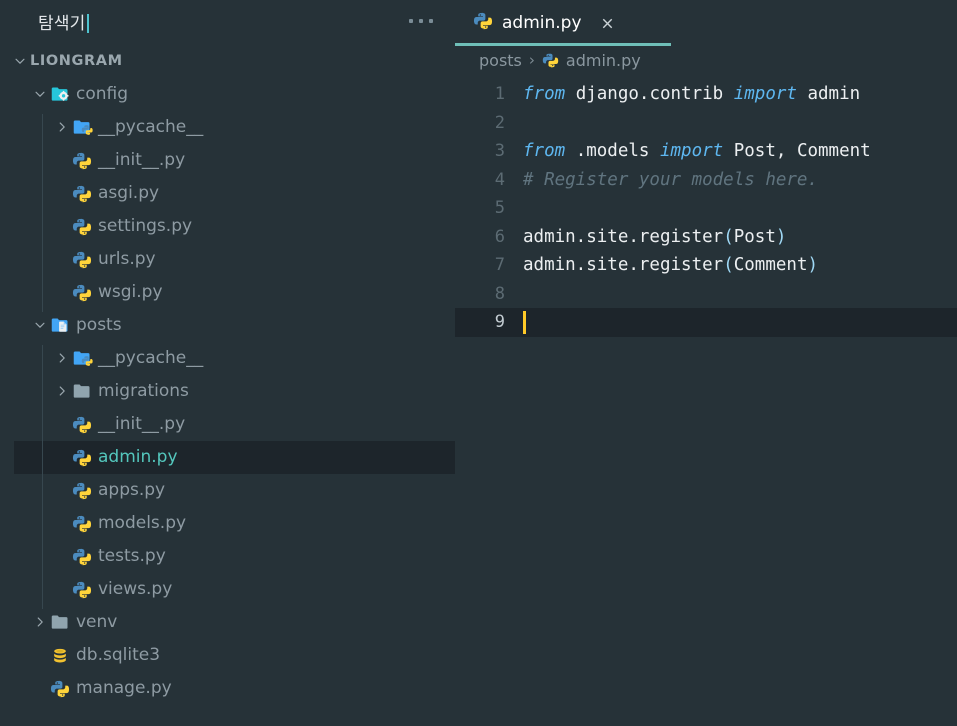 The height and width of the screenshot is (726, 957). What do you see at coordinates (499, 236) in the screenshot?
I see `line-number: 6` at bounding box center [499, 236].